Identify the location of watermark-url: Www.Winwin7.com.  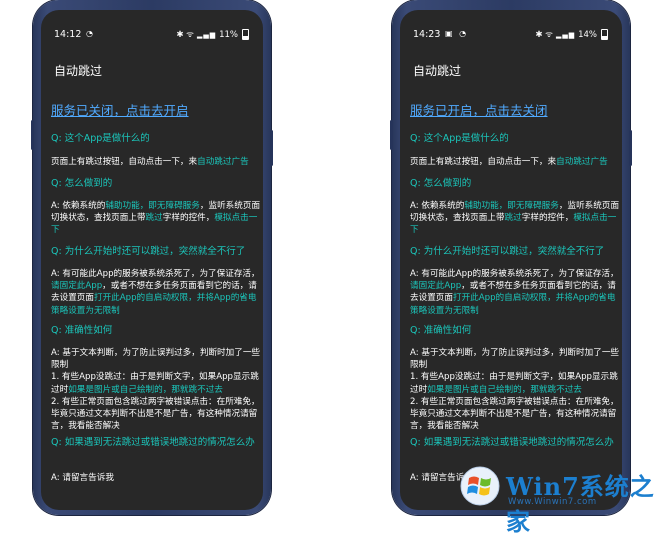
(552, 502).